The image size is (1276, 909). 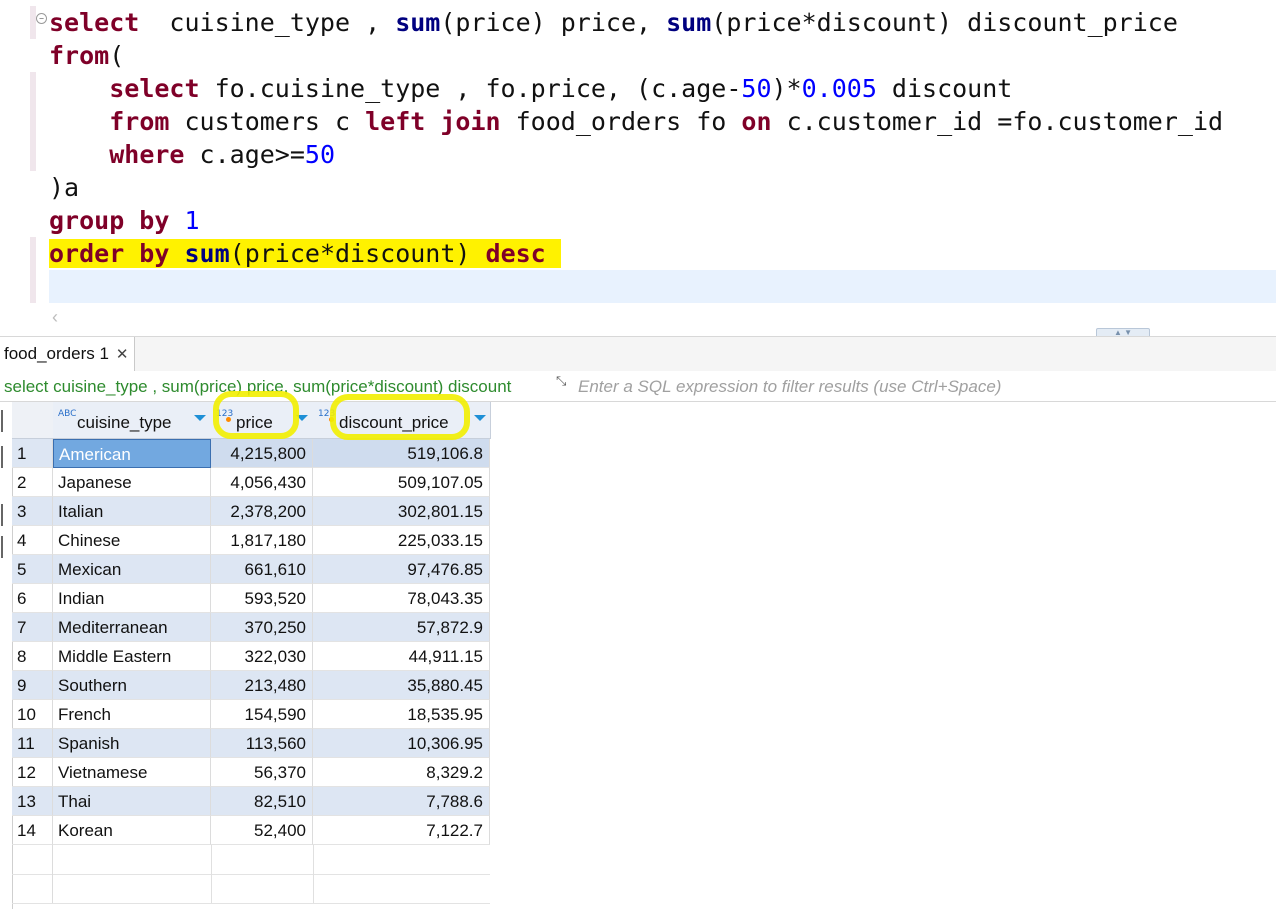 What do you see at coordinates (33, 420) in the screenshot?
I see `row-number-header` at bounding box center [33, 420].